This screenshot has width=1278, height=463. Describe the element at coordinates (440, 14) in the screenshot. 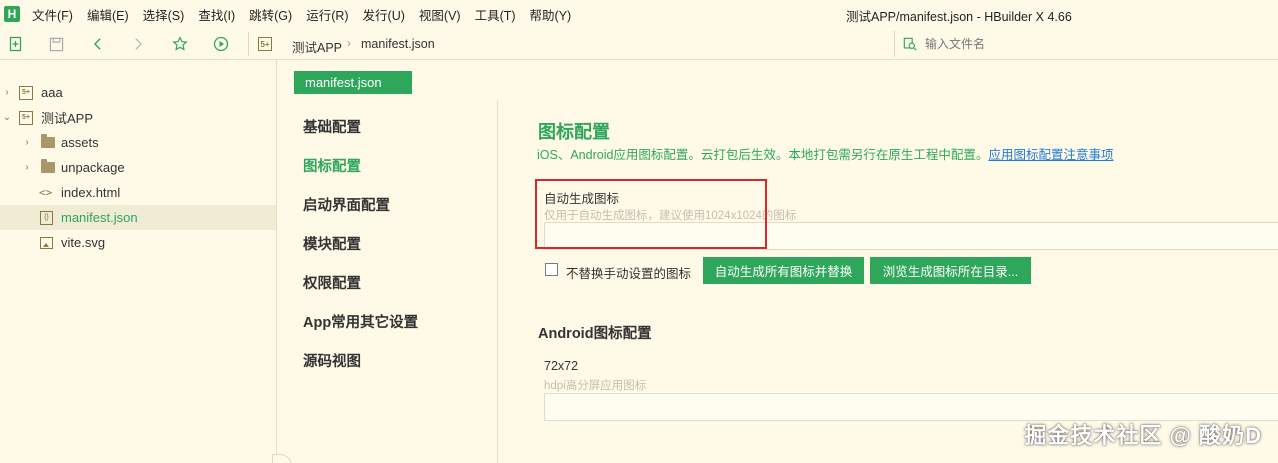

I see `menu-view: 视图(V)` at that location.